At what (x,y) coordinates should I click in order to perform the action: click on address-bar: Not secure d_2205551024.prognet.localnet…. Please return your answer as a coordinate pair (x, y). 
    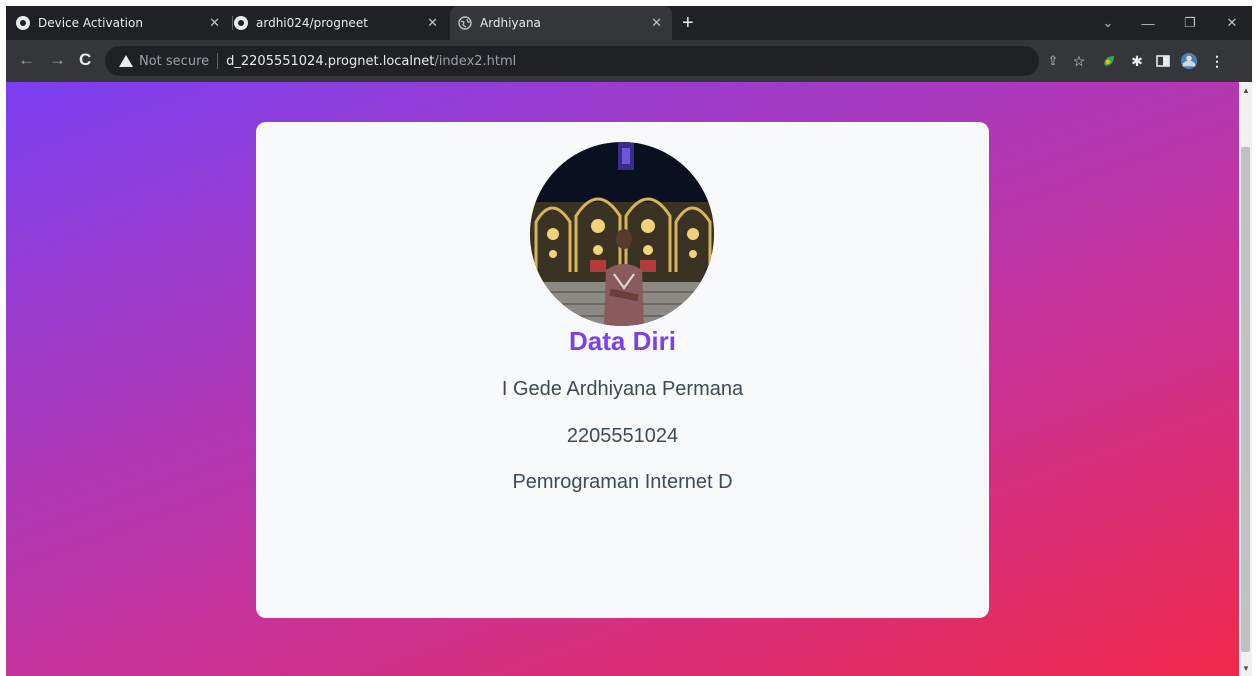
    Looking at the image, I should click on (572, 61).